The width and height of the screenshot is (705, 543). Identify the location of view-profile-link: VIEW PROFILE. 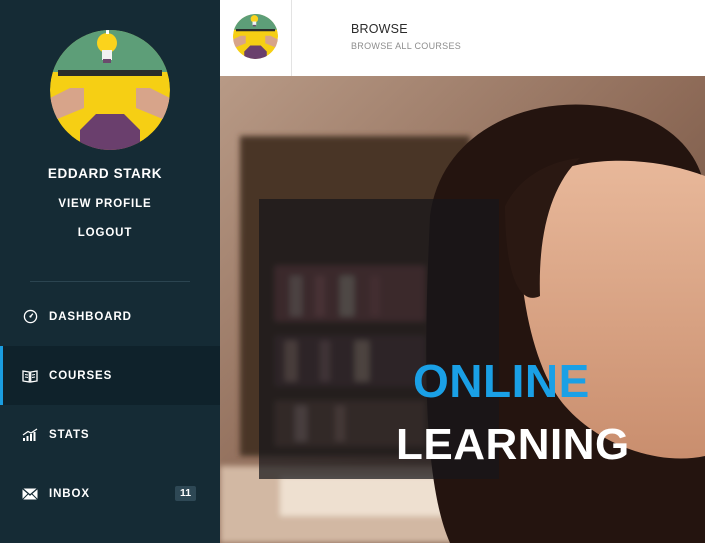
(105, 204).